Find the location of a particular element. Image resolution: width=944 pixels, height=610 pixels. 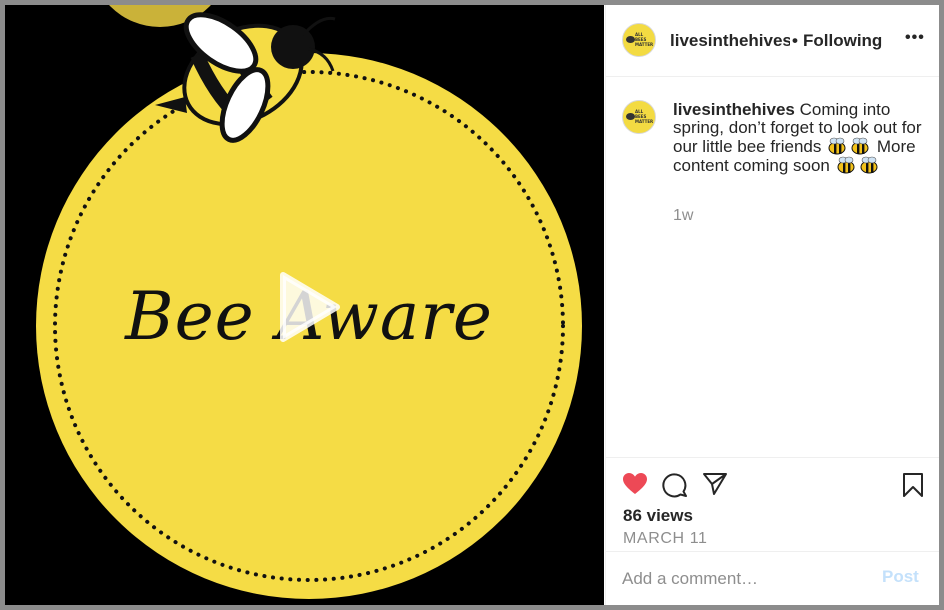

avatar: ALL BEES MATTER is located at coordinates (639, 40).